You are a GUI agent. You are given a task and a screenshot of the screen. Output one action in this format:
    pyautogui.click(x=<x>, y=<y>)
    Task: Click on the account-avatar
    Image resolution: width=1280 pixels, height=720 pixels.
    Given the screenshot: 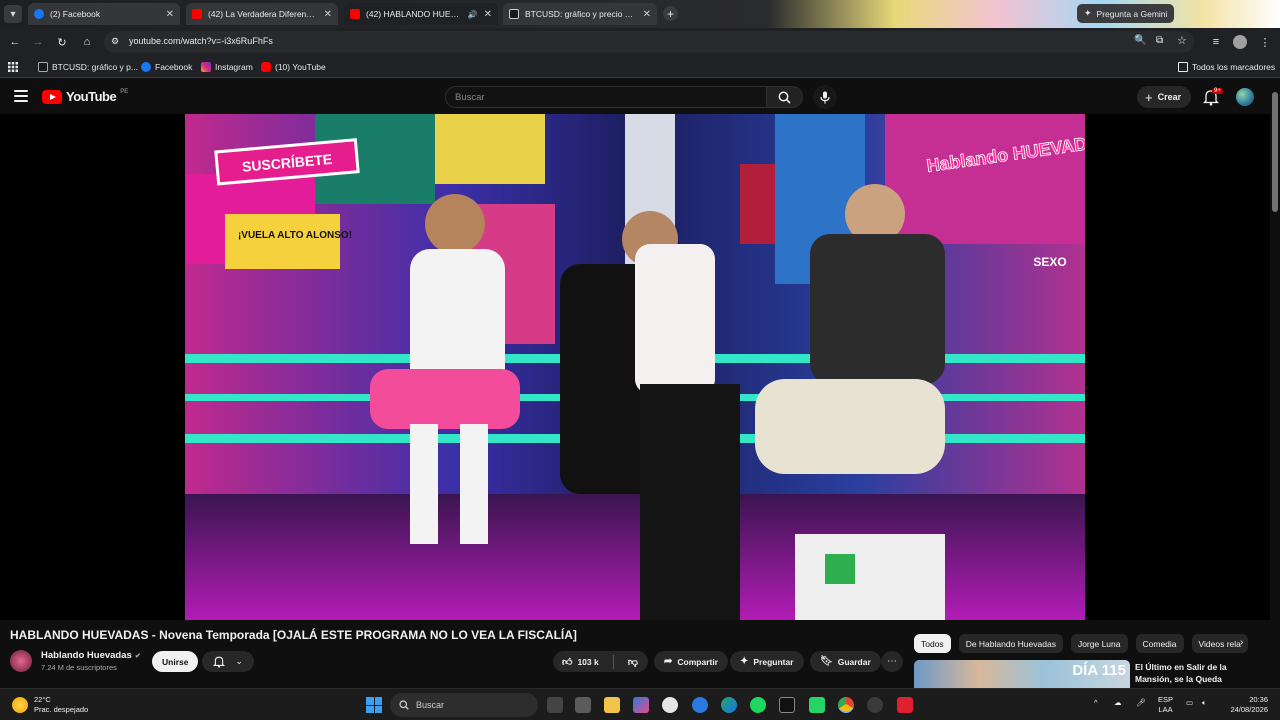 What is the action you would take?
    pyautogui.click(x=1245, y=97)
    